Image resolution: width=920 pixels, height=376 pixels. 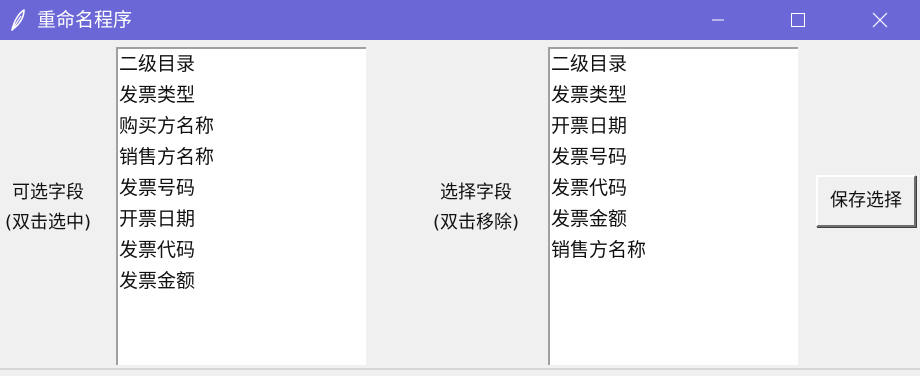 I want to click on window-title: 重命名程序, so click(x=85, y=20).